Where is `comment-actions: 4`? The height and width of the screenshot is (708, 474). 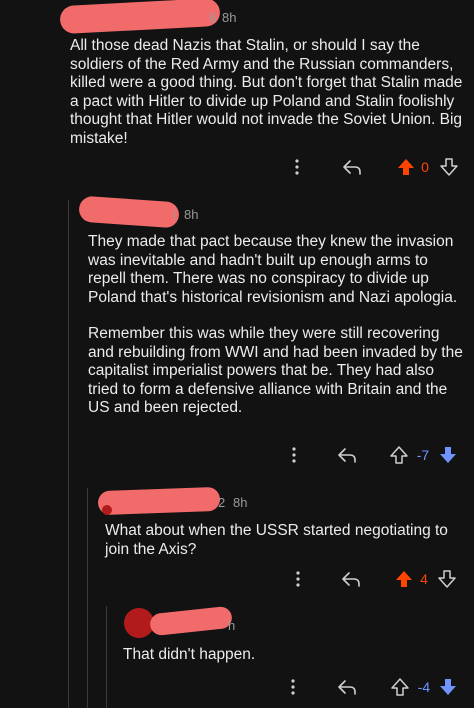
comment-actions: 4 is located at coordinates (237, 579).